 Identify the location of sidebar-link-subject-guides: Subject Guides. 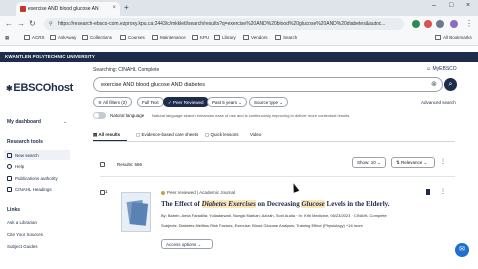
(22, 246).